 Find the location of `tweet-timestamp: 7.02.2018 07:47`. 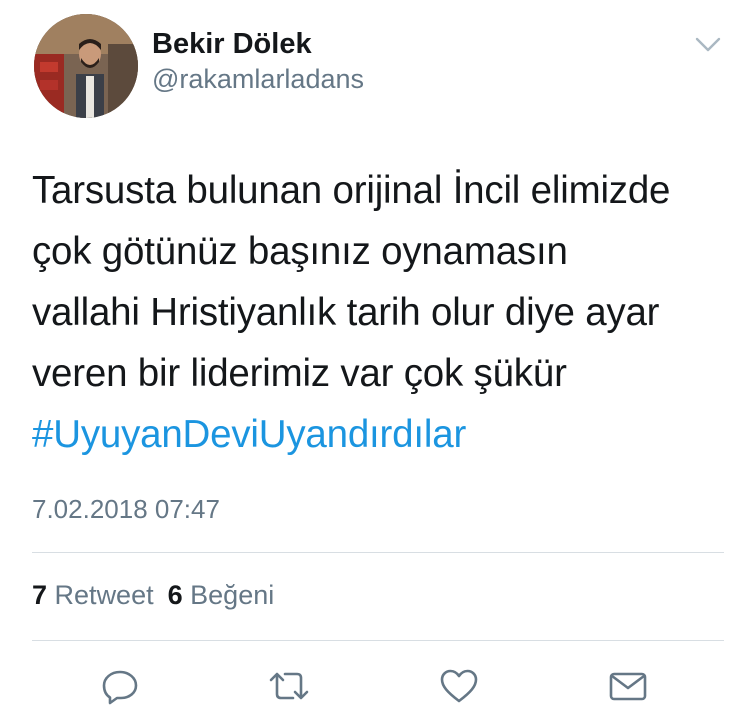

tweet-timestamp: 7.02.2018 07:47 is located at coordinates (126, 509).